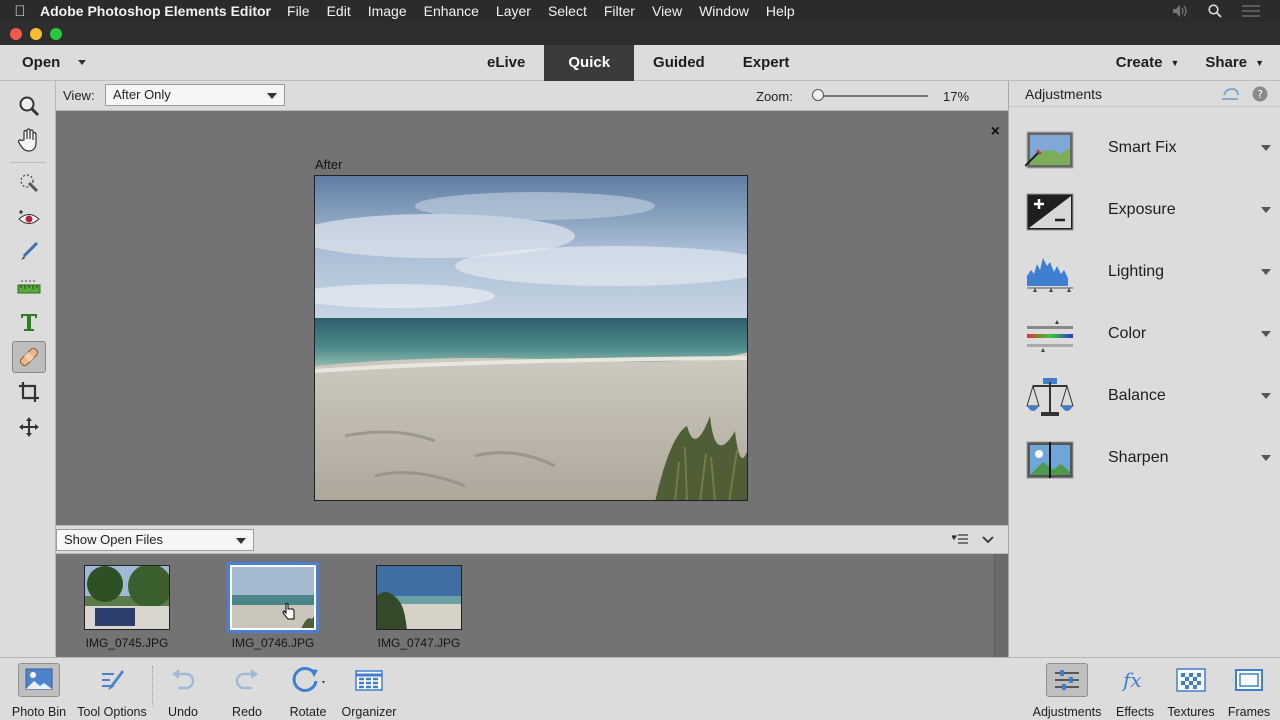 Image resolution: width=1280 pixels, height=720 pixels. I want to click on exposure-icon, so click(1050, 212).